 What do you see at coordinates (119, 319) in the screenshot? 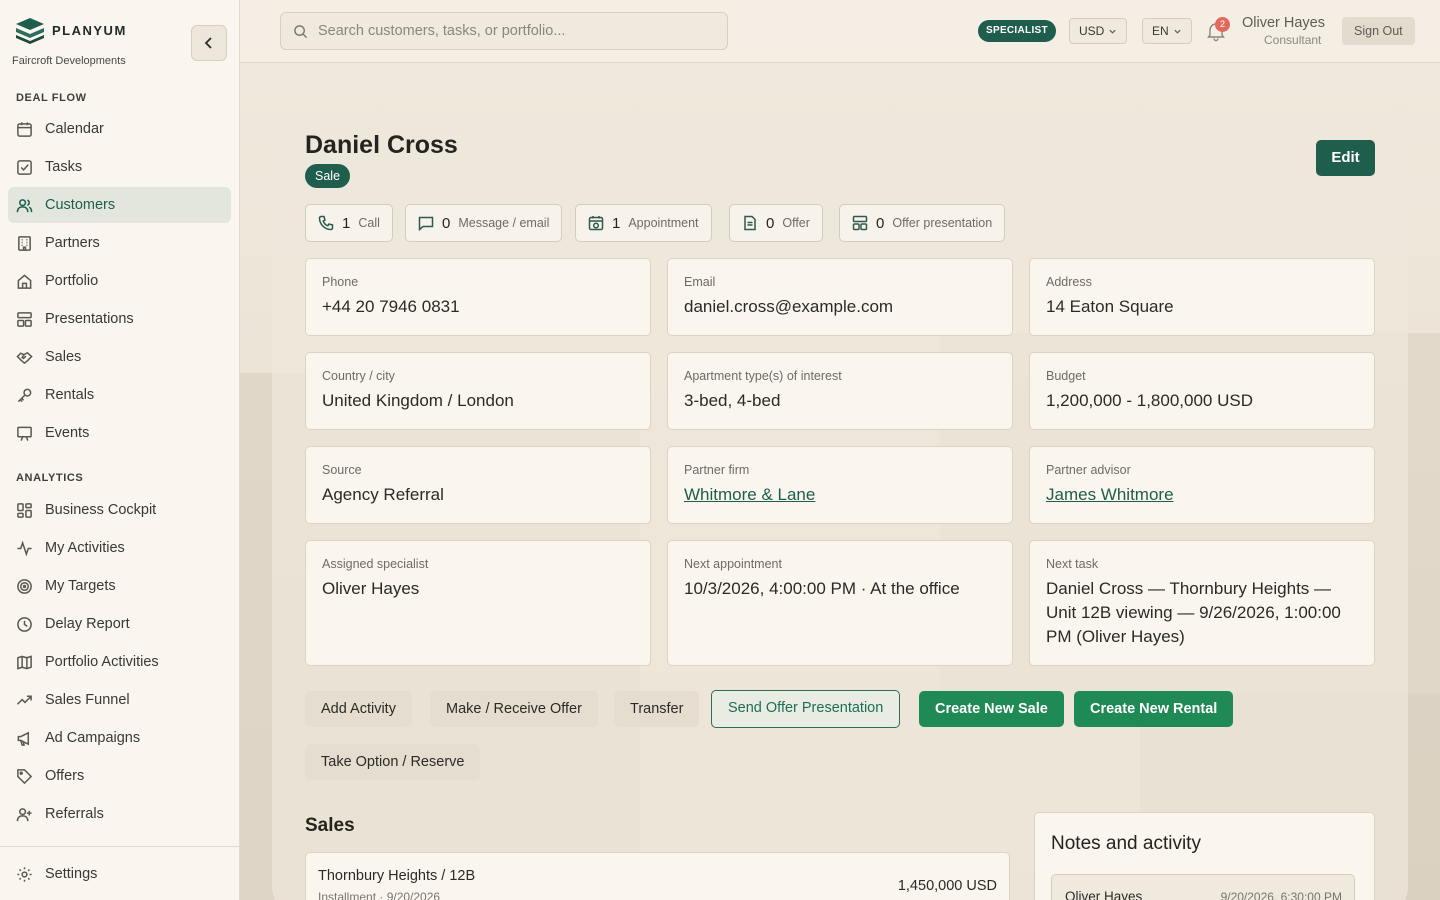
I see `sidebar-item-presentations: Presentations` at bounding box center [119, 319].